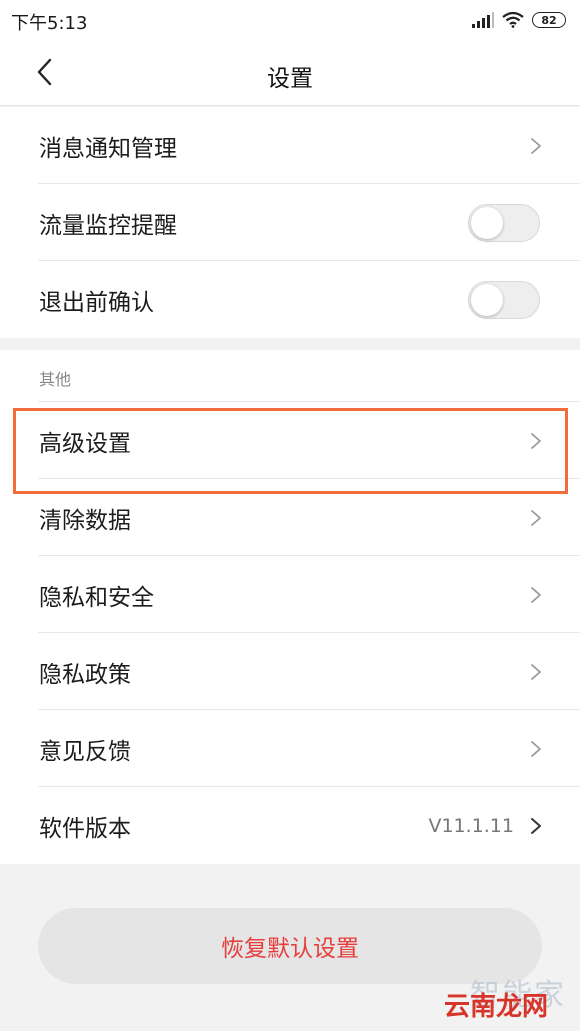 The width and height of the screenshot is (580, 1031). I want to click on row-label: 软件版本, so click(85, 828).